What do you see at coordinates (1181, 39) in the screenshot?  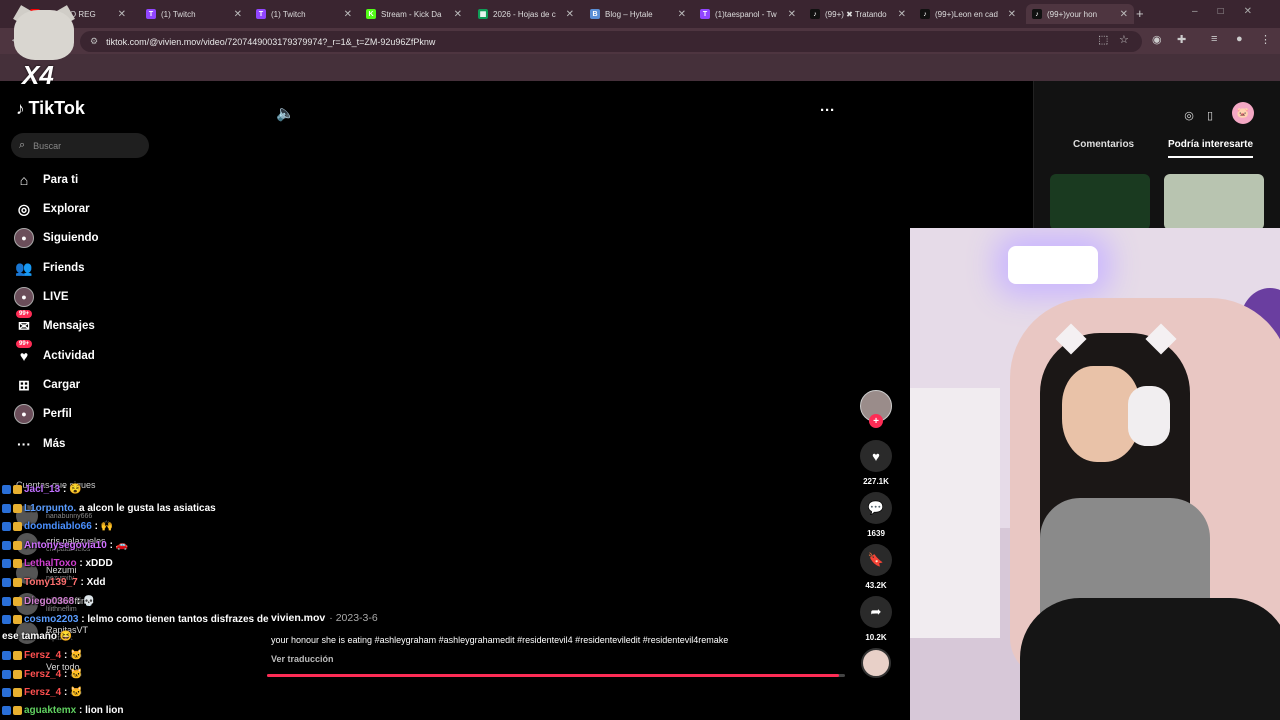 I see `puzzle-icon: ✚` at bounding box center [1181, 39].